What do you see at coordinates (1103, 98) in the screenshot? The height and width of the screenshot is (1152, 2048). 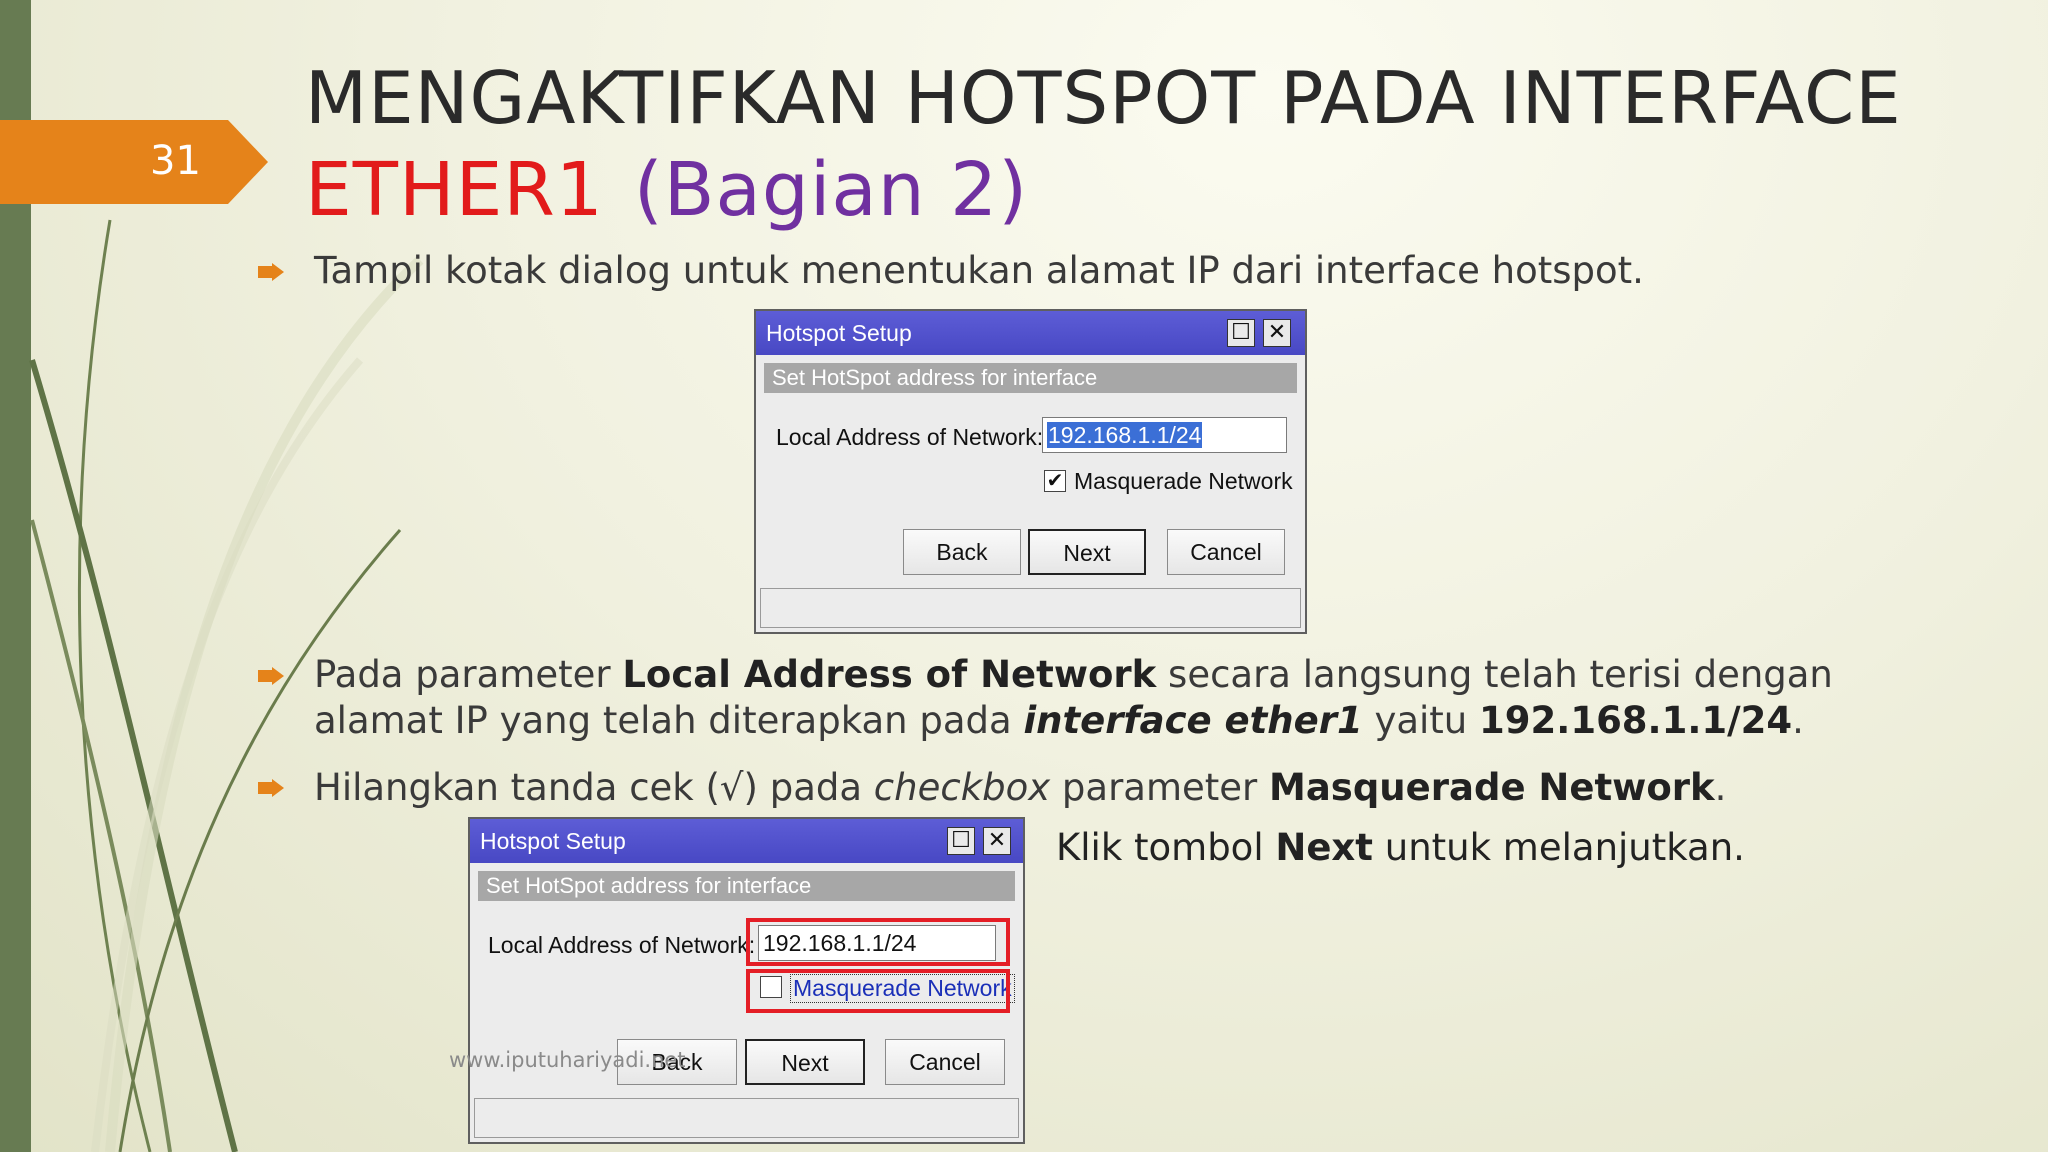 I see `slide-title-line1: MENGAKTIFKAN HOTSPOT PADA INTERFACE` at bounding box center [1103, 98].